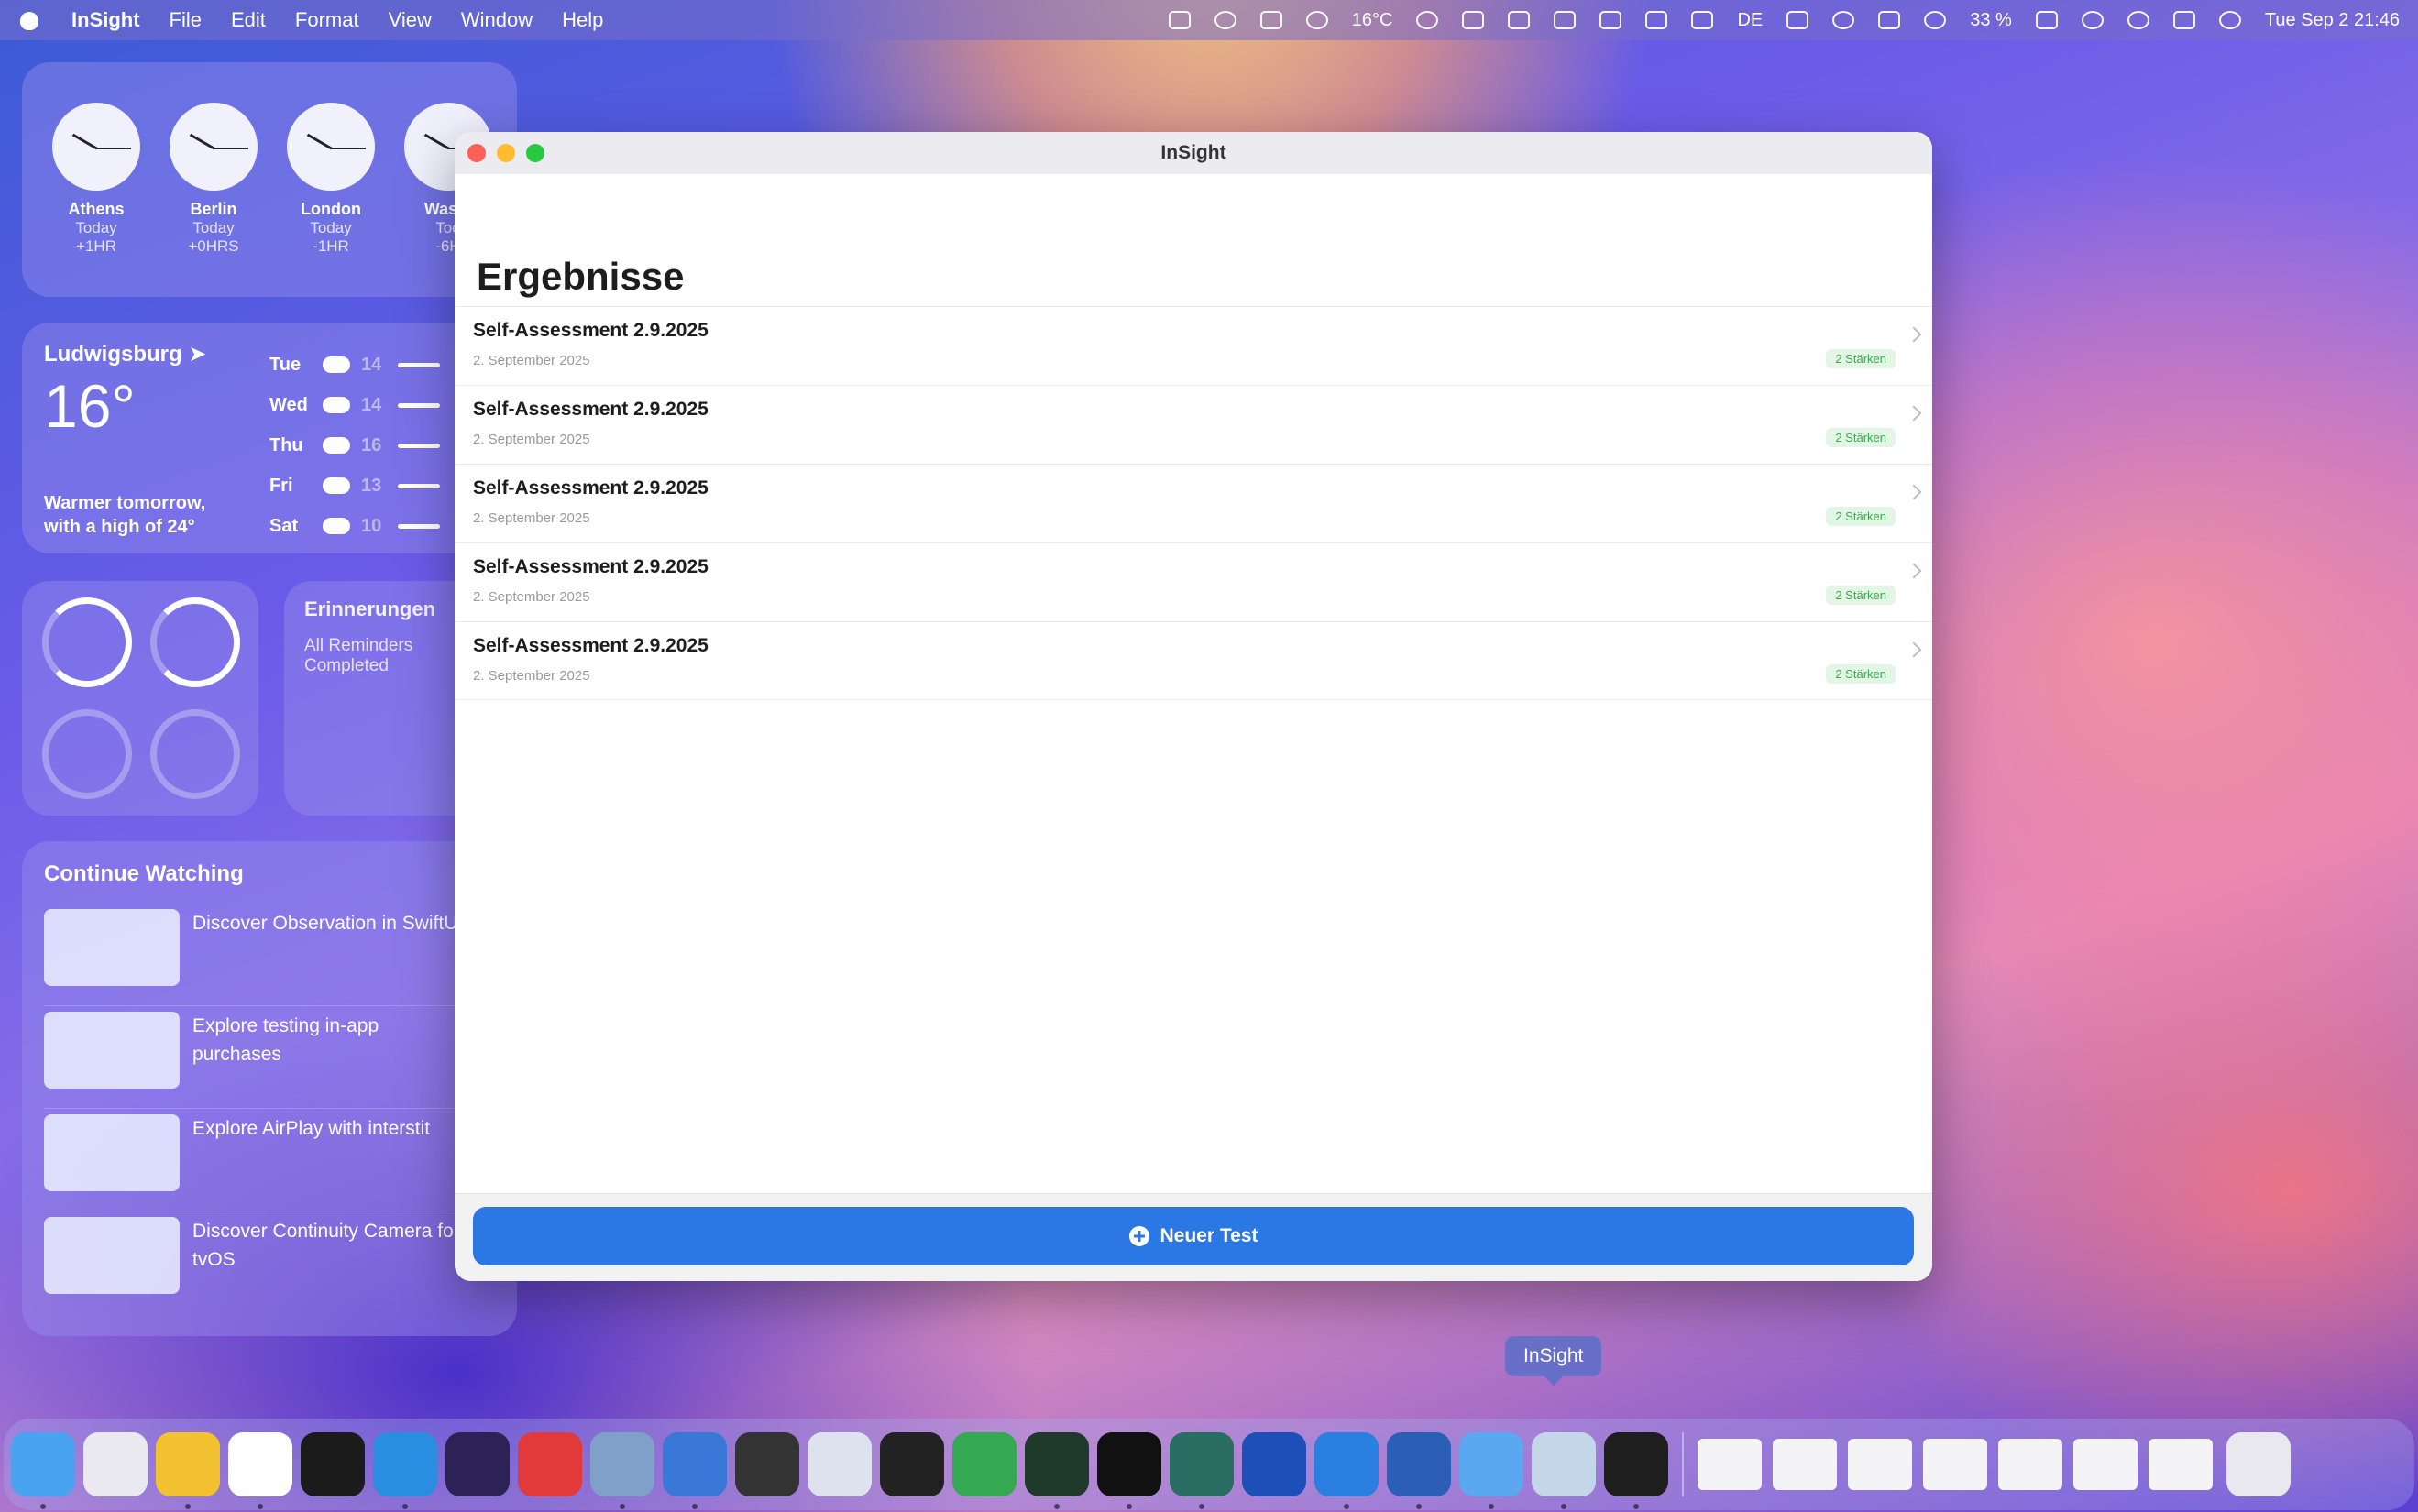  What do you see at coordinates (331, 209) in the screenshot?
I see `clock-city: London` at bounding box center [331, 209].